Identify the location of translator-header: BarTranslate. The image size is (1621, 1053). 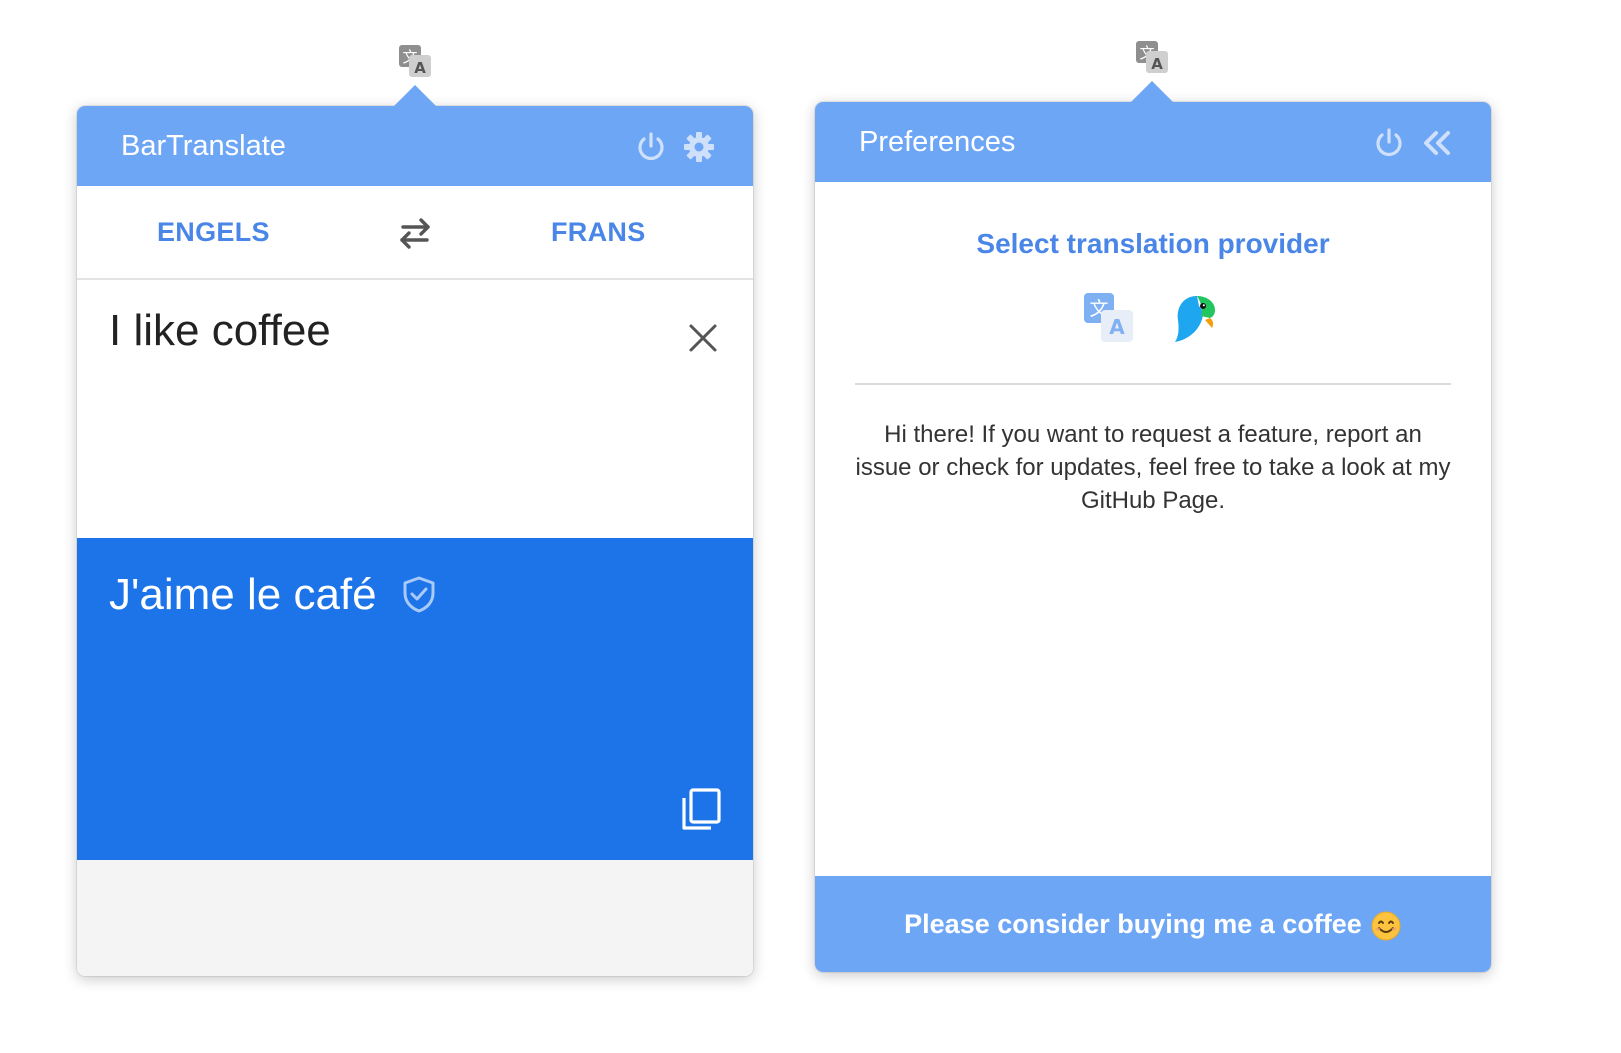
(415, 146).